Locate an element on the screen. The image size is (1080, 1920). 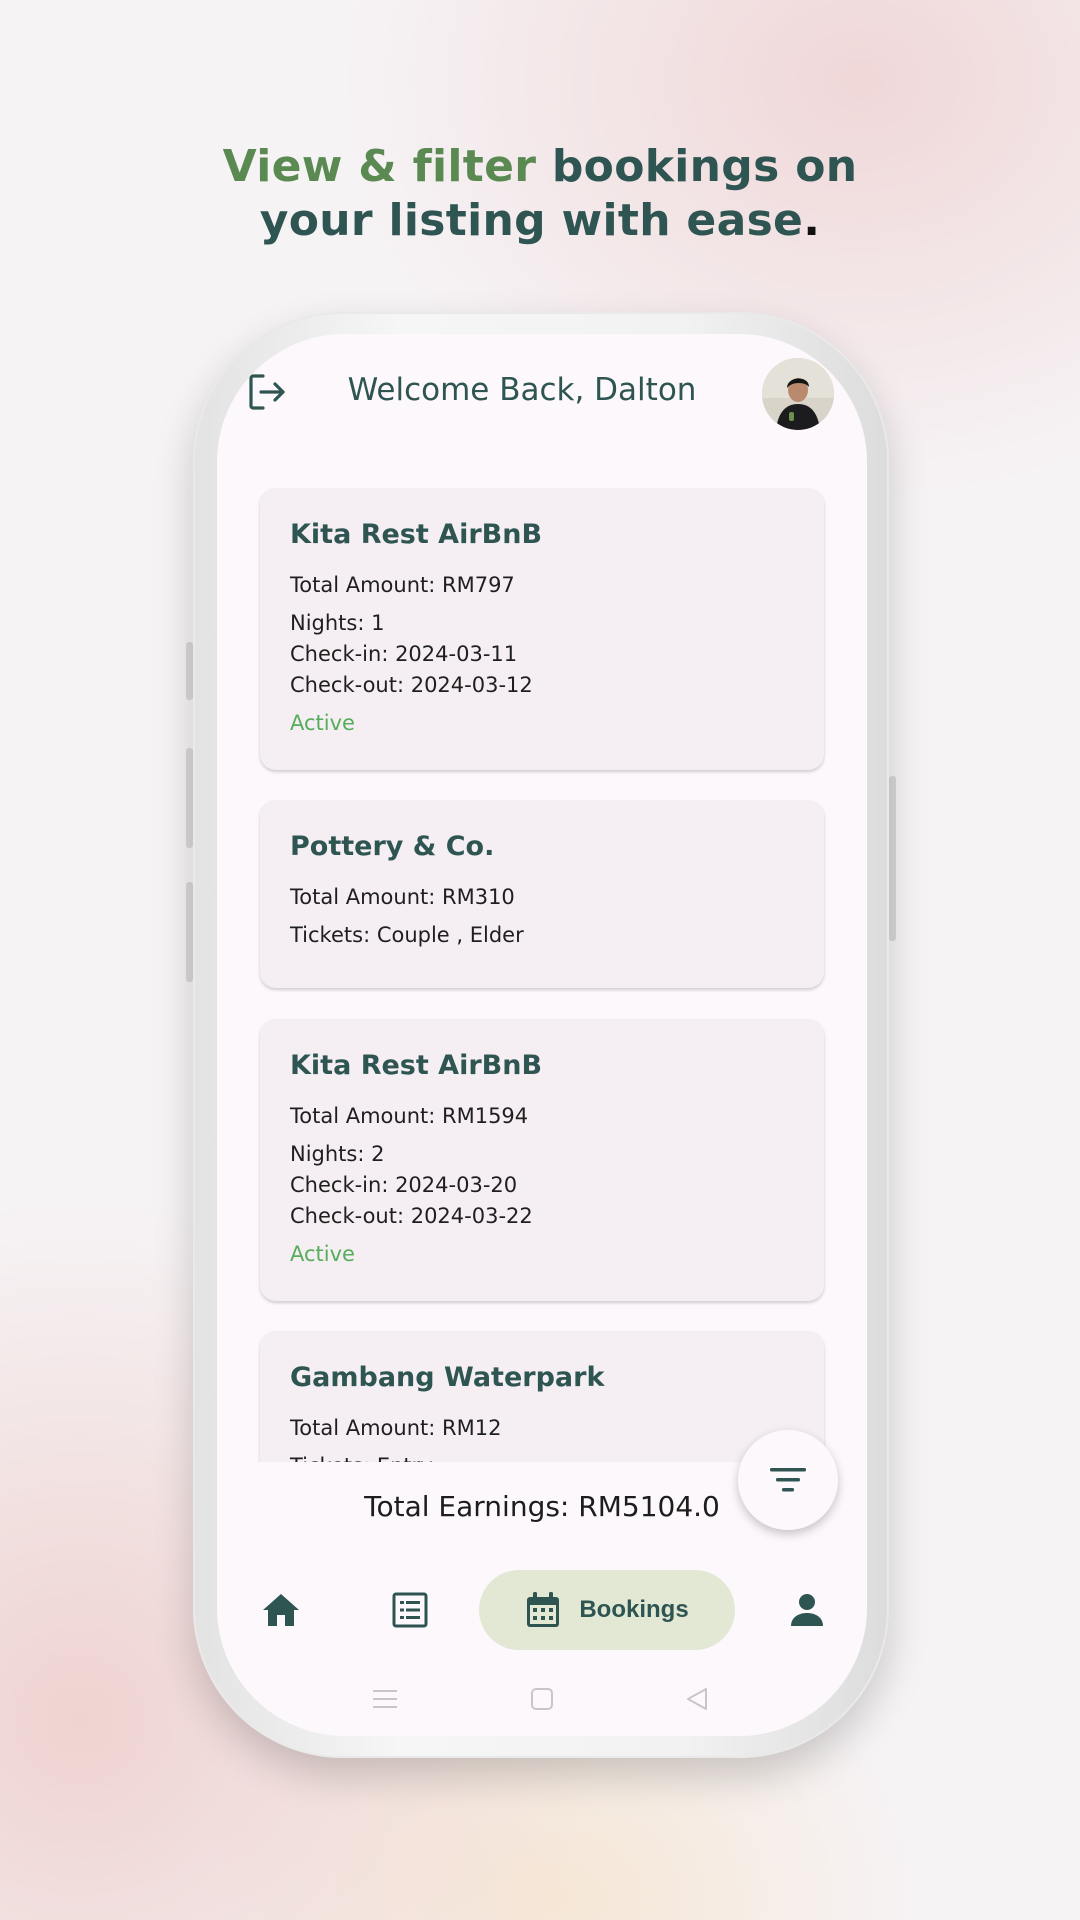
booking-total: Total Amount: RM1594 is located at coordinates (409, 1116).